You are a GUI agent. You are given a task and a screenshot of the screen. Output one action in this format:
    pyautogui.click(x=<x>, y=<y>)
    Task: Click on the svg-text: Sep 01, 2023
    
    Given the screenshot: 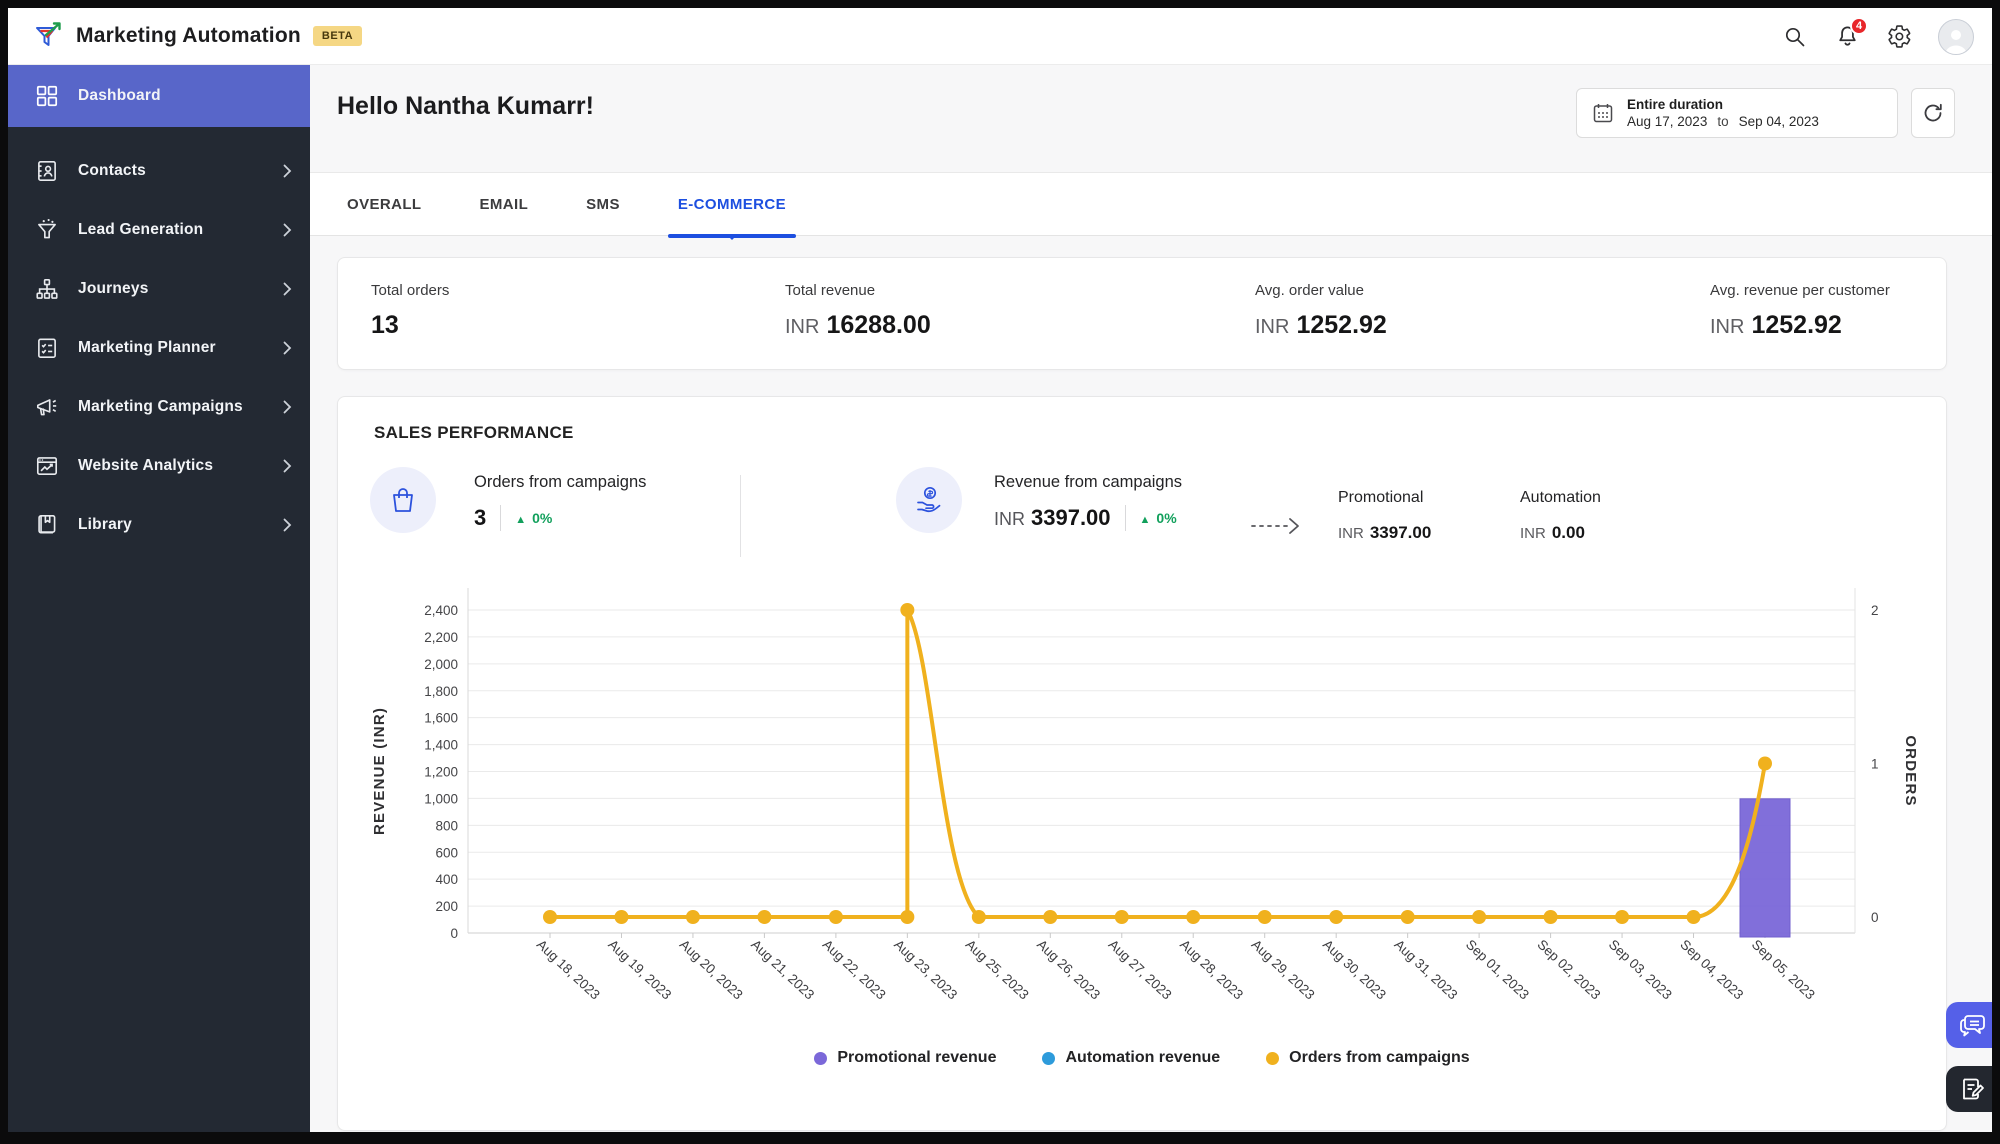 What is the action you would take?
    pyautogui.click(x=1497, y=970)
    